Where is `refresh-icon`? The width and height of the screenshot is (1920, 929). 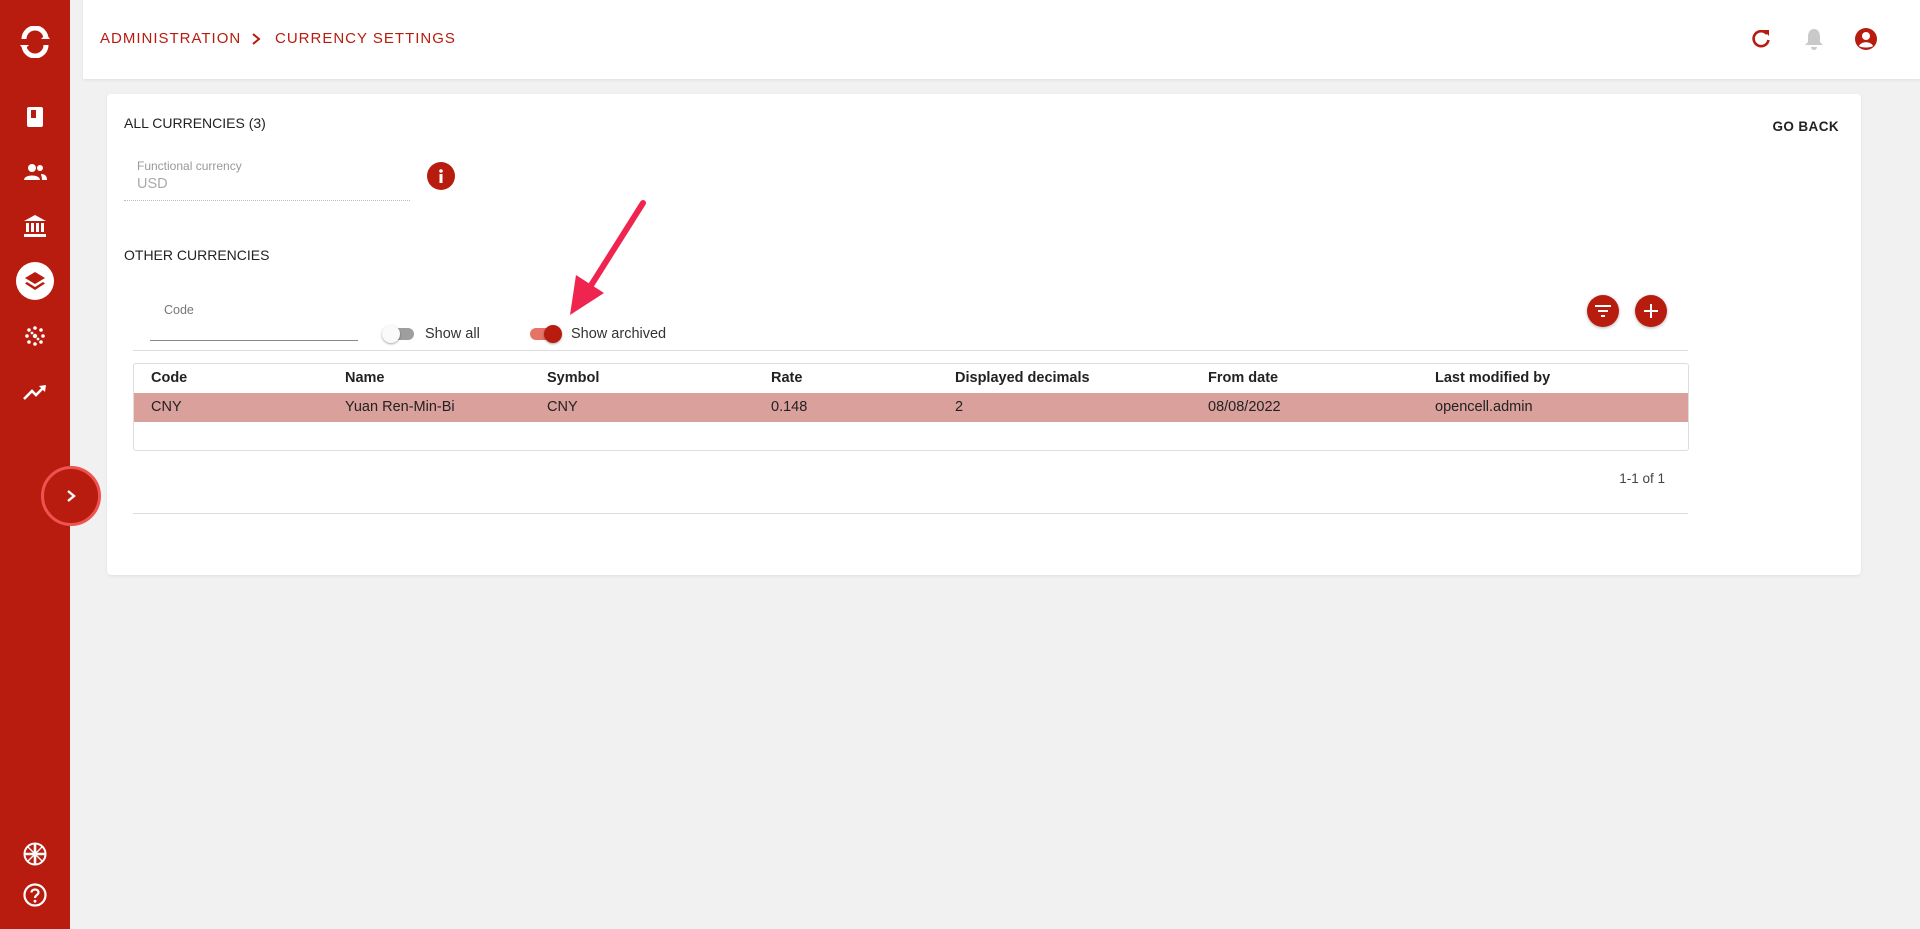 refresh-icon is located at coordinates (1761, 39).